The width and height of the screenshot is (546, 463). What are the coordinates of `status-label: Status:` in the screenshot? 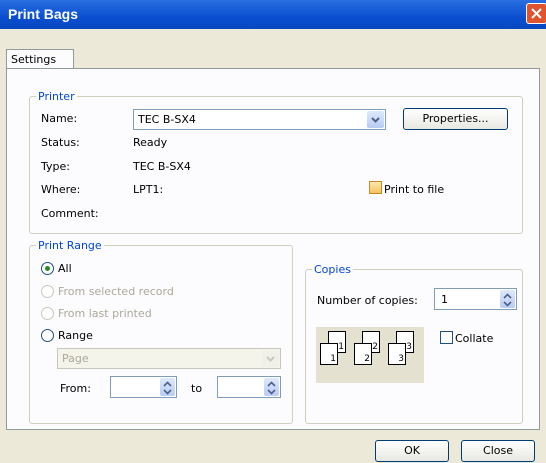 It's located at (60, 142).